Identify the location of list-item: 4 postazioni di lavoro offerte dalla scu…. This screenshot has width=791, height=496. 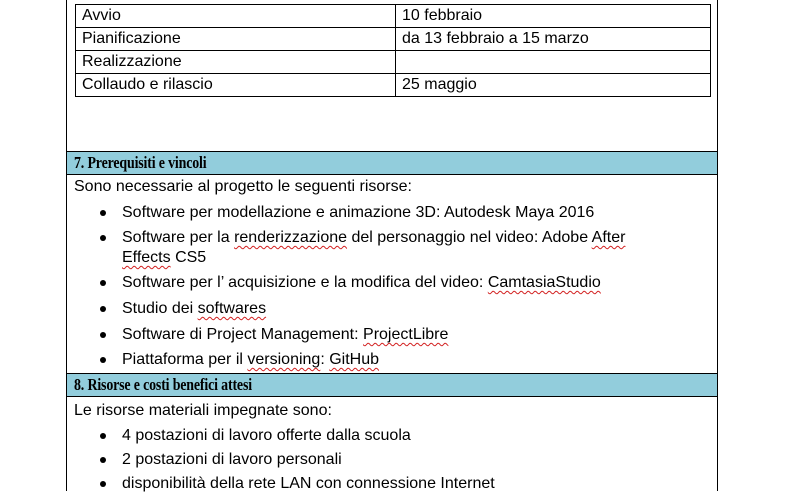
(297, 438).